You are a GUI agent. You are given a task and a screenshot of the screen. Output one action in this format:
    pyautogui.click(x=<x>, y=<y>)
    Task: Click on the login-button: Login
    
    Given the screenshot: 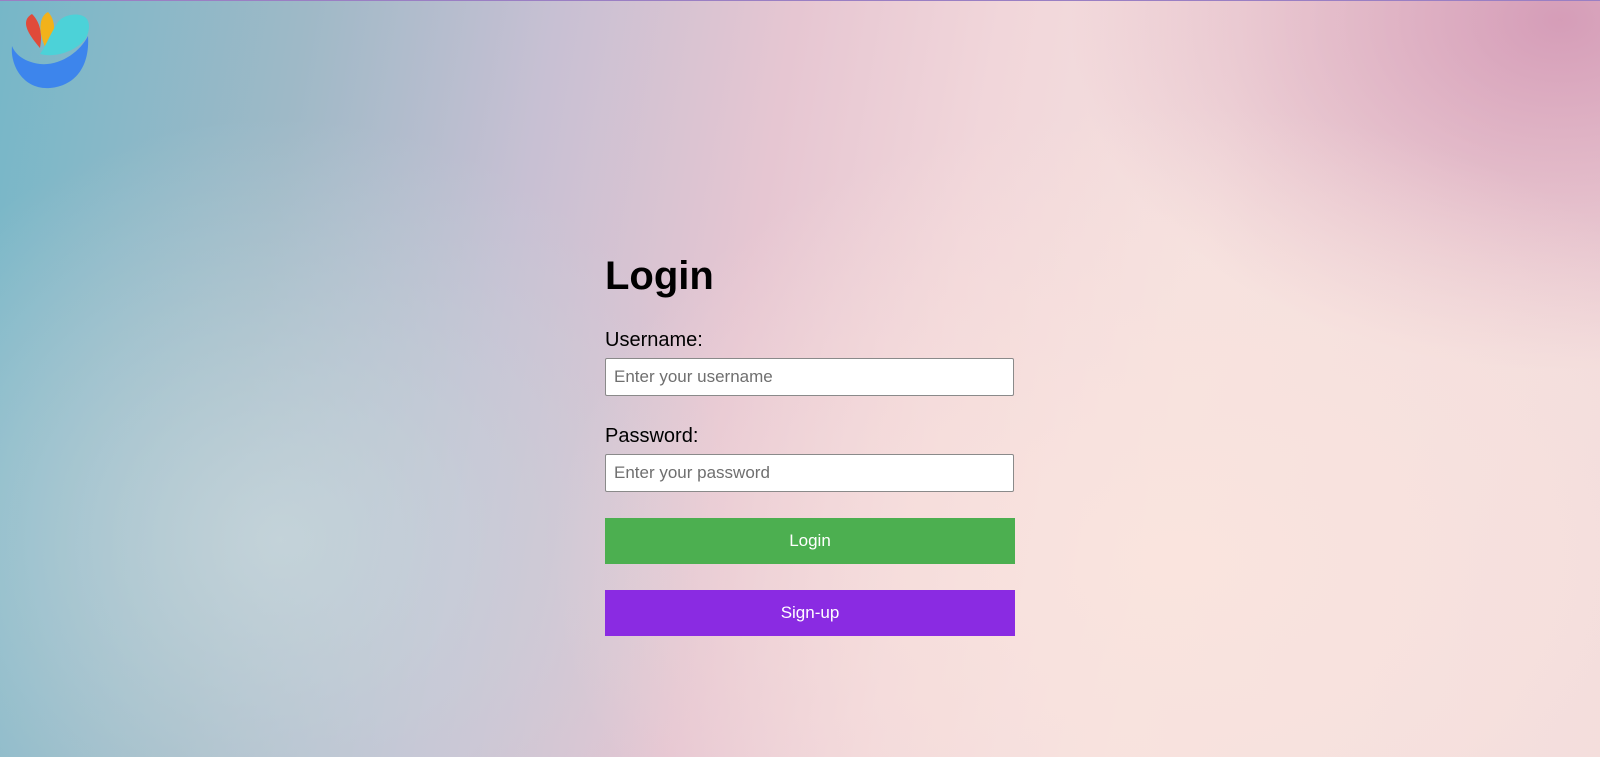 What is the action you would take?
    pyautogui.click(x=810, y=541)
    